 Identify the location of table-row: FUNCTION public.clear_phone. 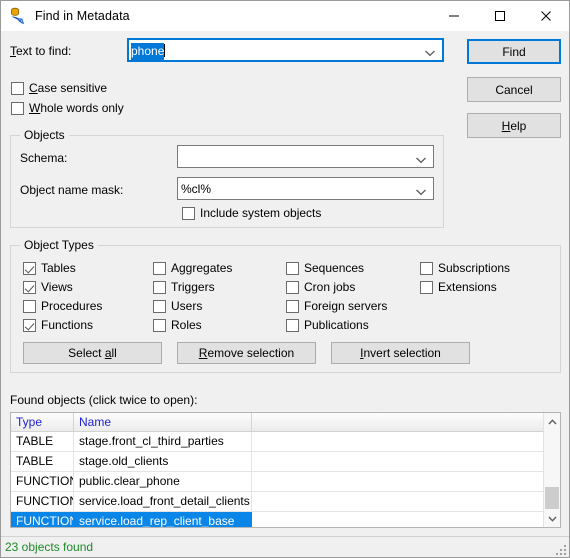
(285, 482).